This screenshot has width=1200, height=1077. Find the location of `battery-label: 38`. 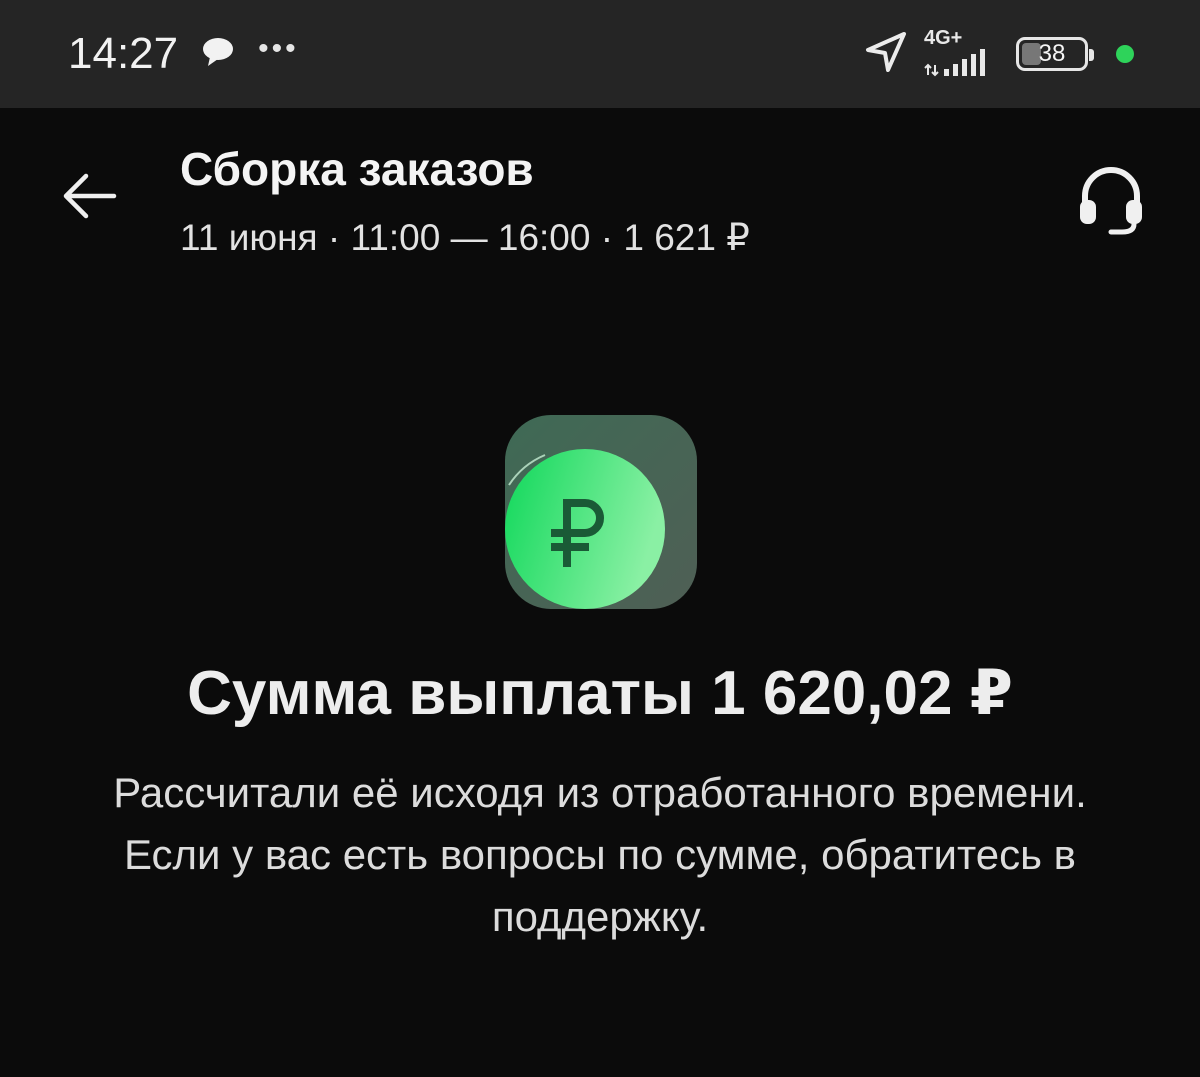

battery-label: 38 is located at coordinates (1052, 53).